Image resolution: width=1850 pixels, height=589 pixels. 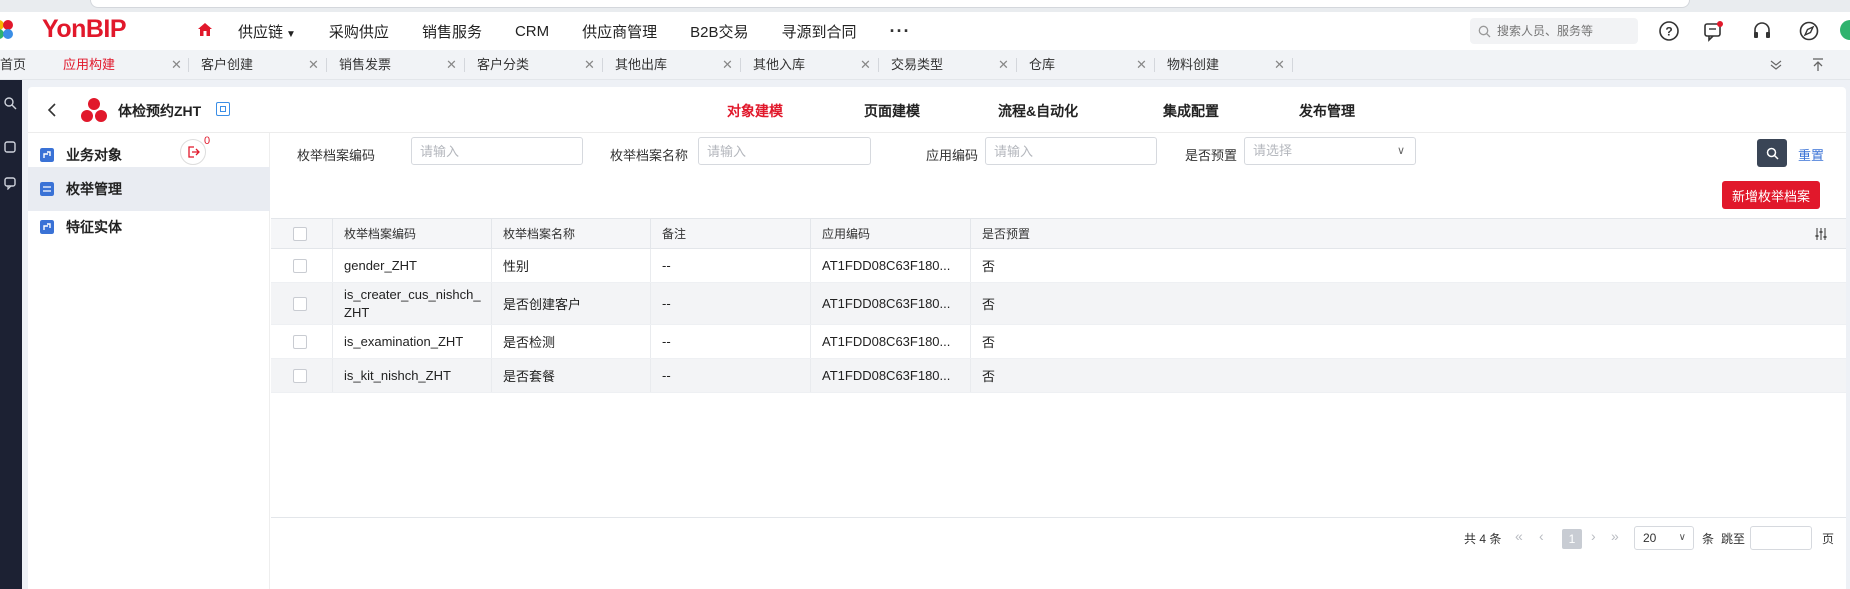 I want to click on column-header-app-code: 应用编码, so click(x=891, y=234).